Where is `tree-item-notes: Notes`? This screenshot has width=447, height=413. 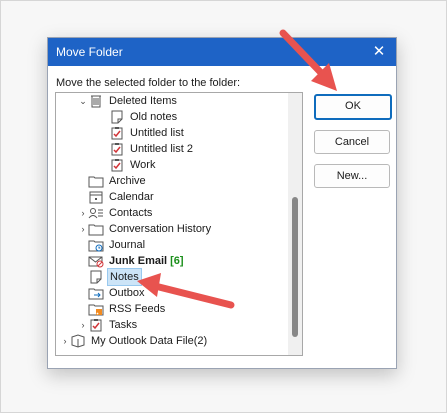 tree-item-notes: Notes is located at coordinates (115, 277).